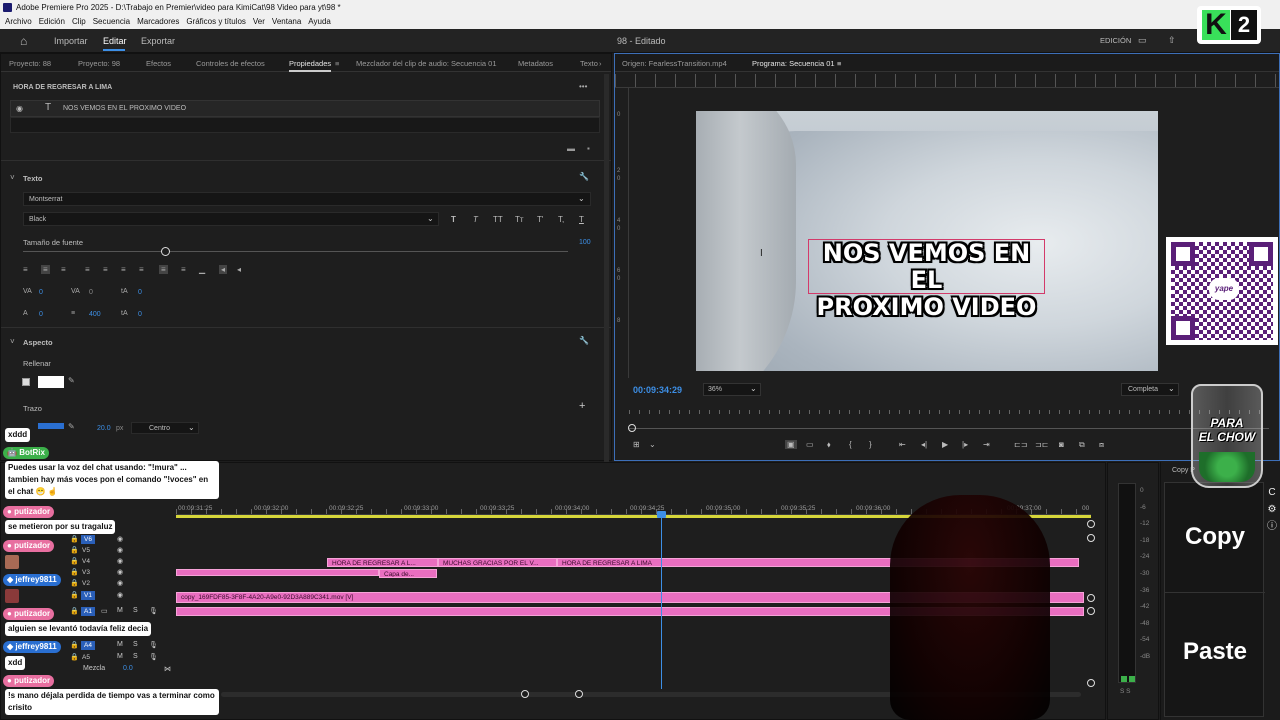 The height and width of the screenshot is (720, 1280). What do you see at coordinates (582, 406) in the screenshot?
I see `add-stroke-icon: +` at bounding box center [582, 406].